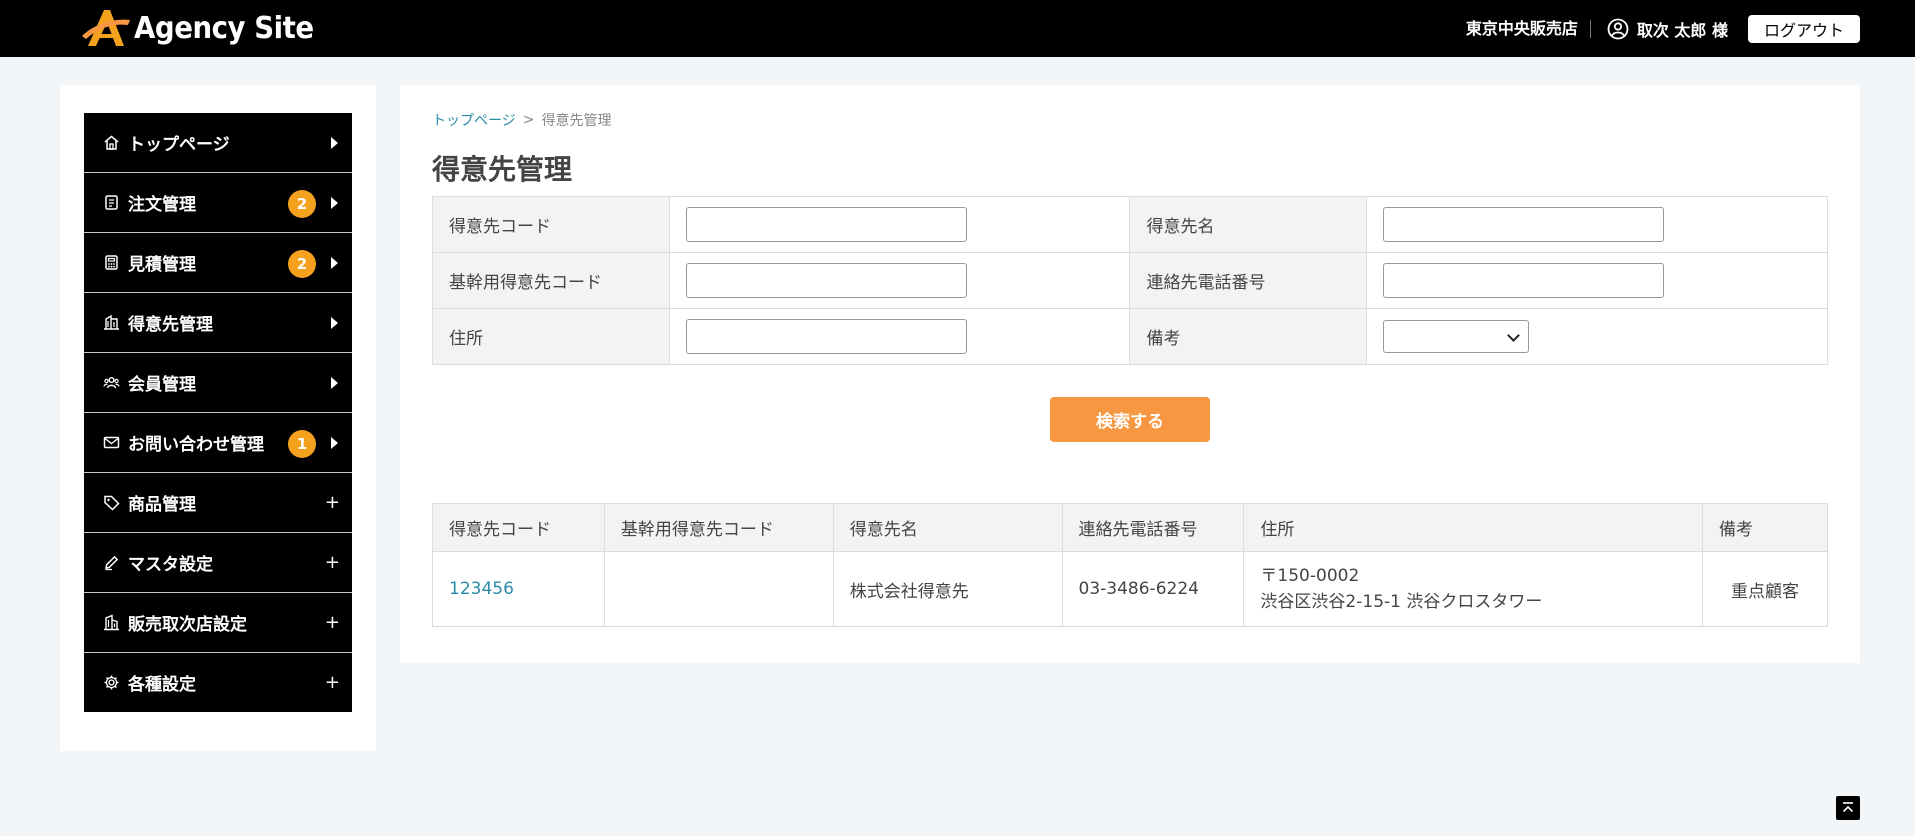  What do you see at coordinates (1473, 527) in the screenshot?
I see `column-header: 住所` at bounding box center [1473, 527].